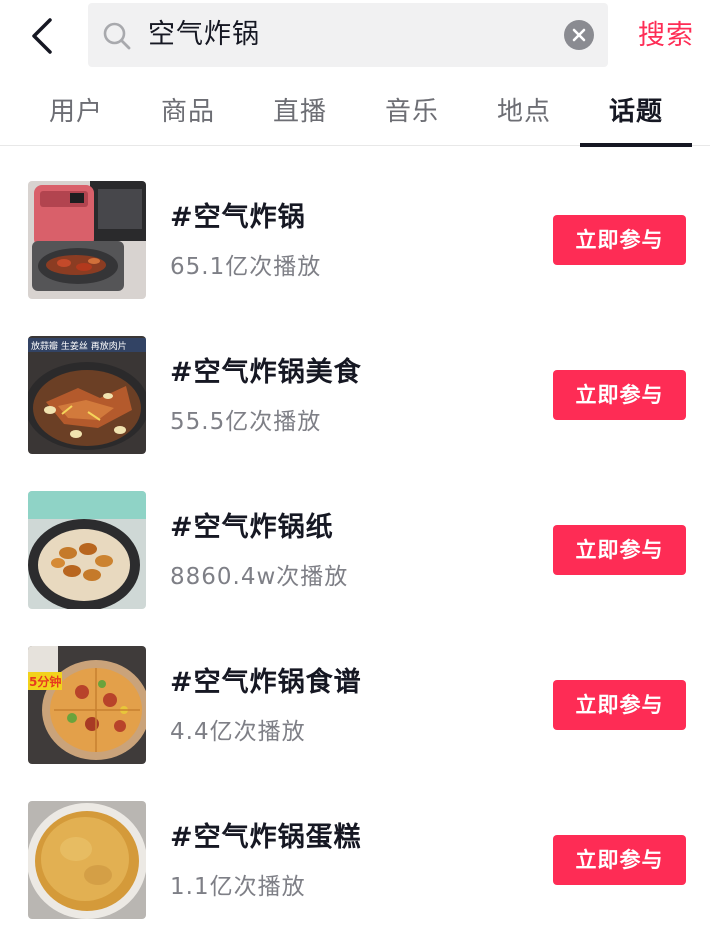 The image size is (710, 935). I want to click on air-fryer-cake-image, so click(87, 860).